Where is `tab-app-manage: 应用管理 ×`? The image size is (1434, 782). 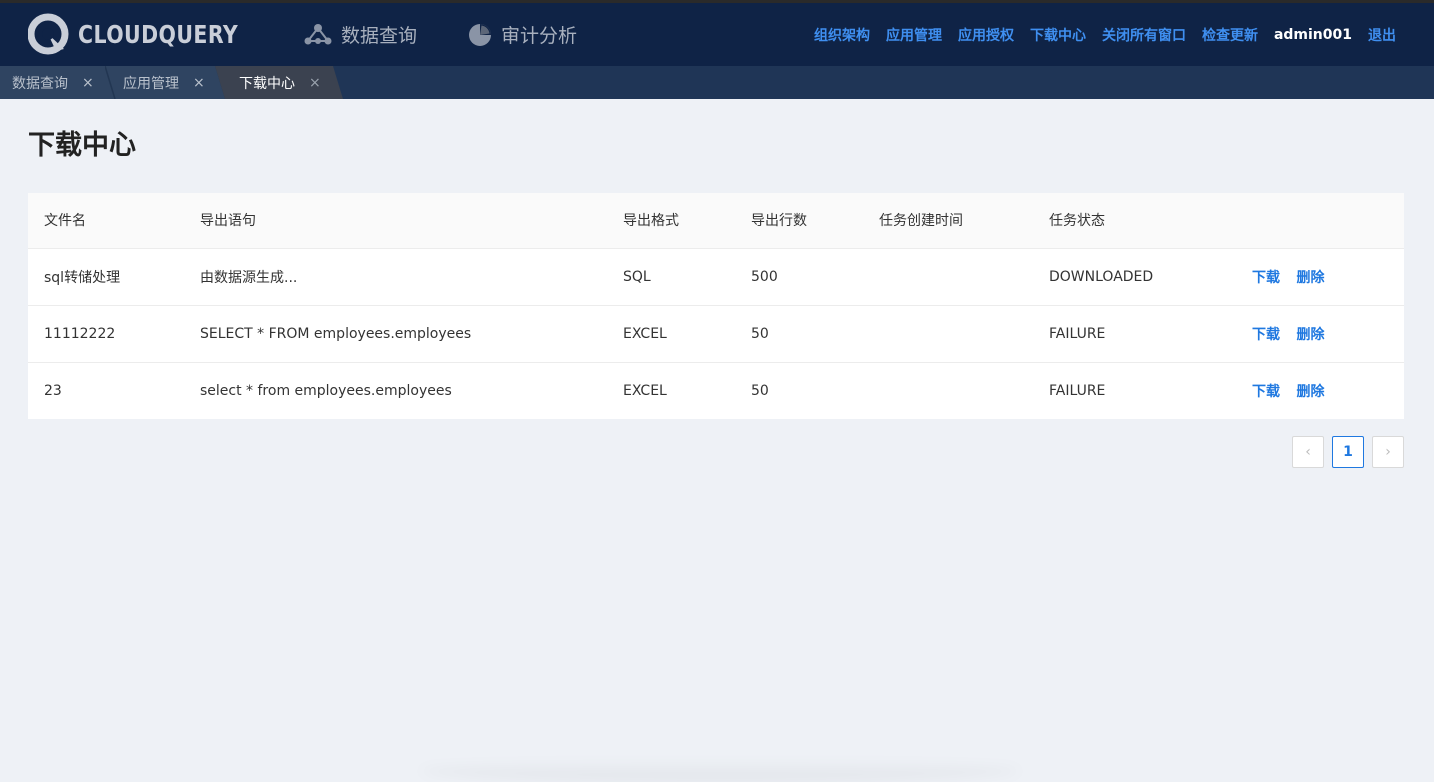
tab-app-manage: 应用管理 × is located at coordinates (165, 82).